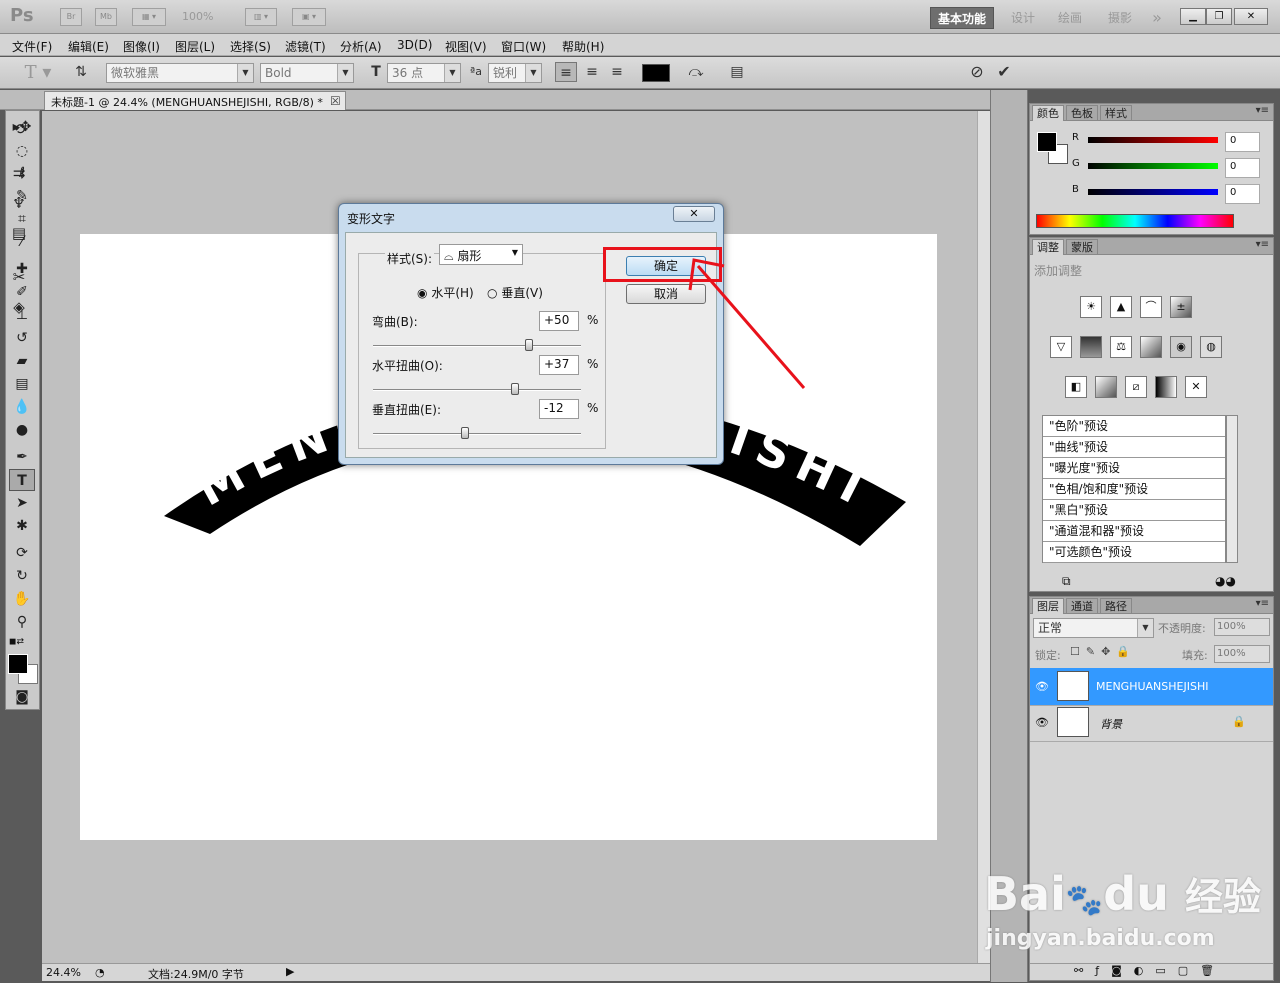 The height and width of the screenshot is (983, 1280). What do you see at coordinates (617, 72) in the screenshot?
I see `align-right-icon: ≡` at bounding box center [617, 72].